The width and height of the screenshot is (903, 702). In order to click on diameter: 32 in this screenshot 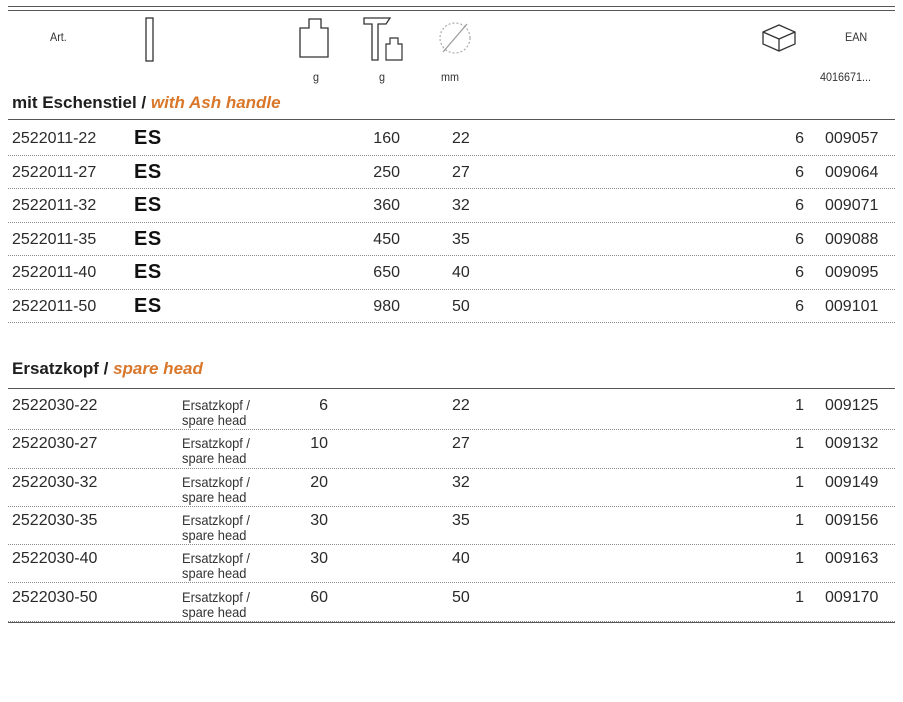, I will do `click(461, 482)`.